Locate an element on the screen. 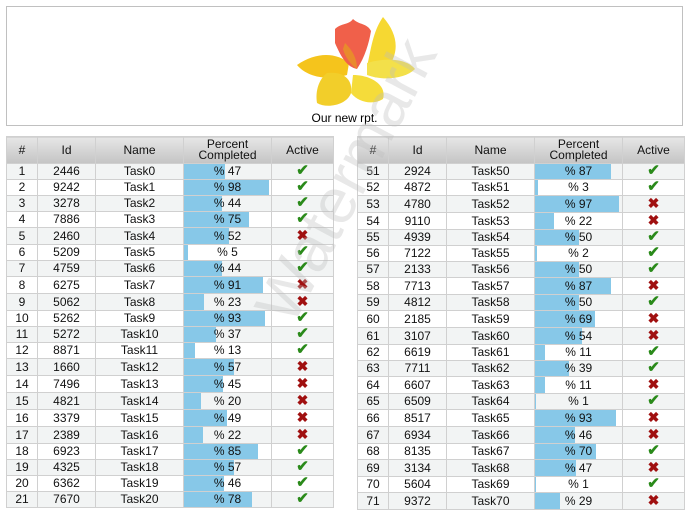  percent-text: % 75 is located at coordinates (227, 219).